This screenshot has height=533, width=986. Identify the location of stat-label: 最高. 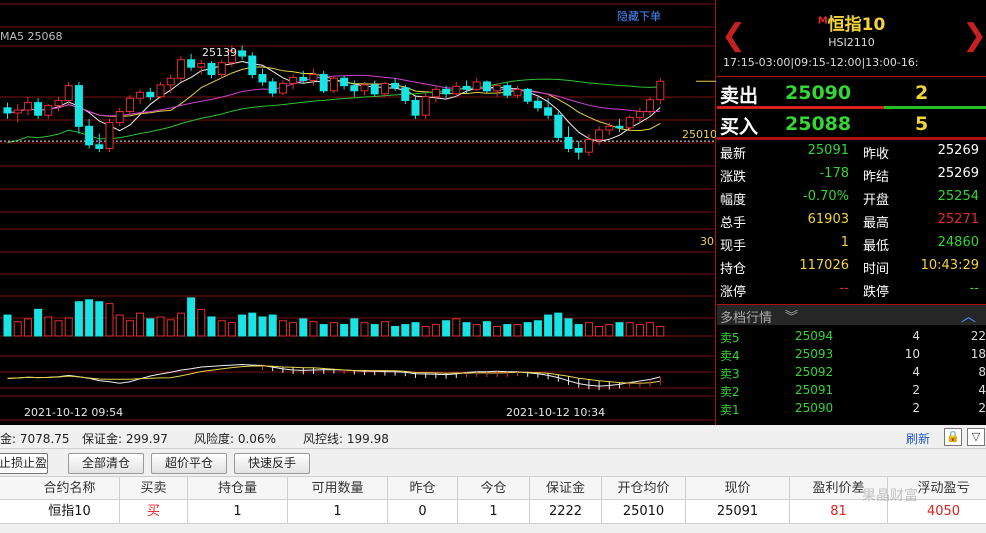
(876, 223).